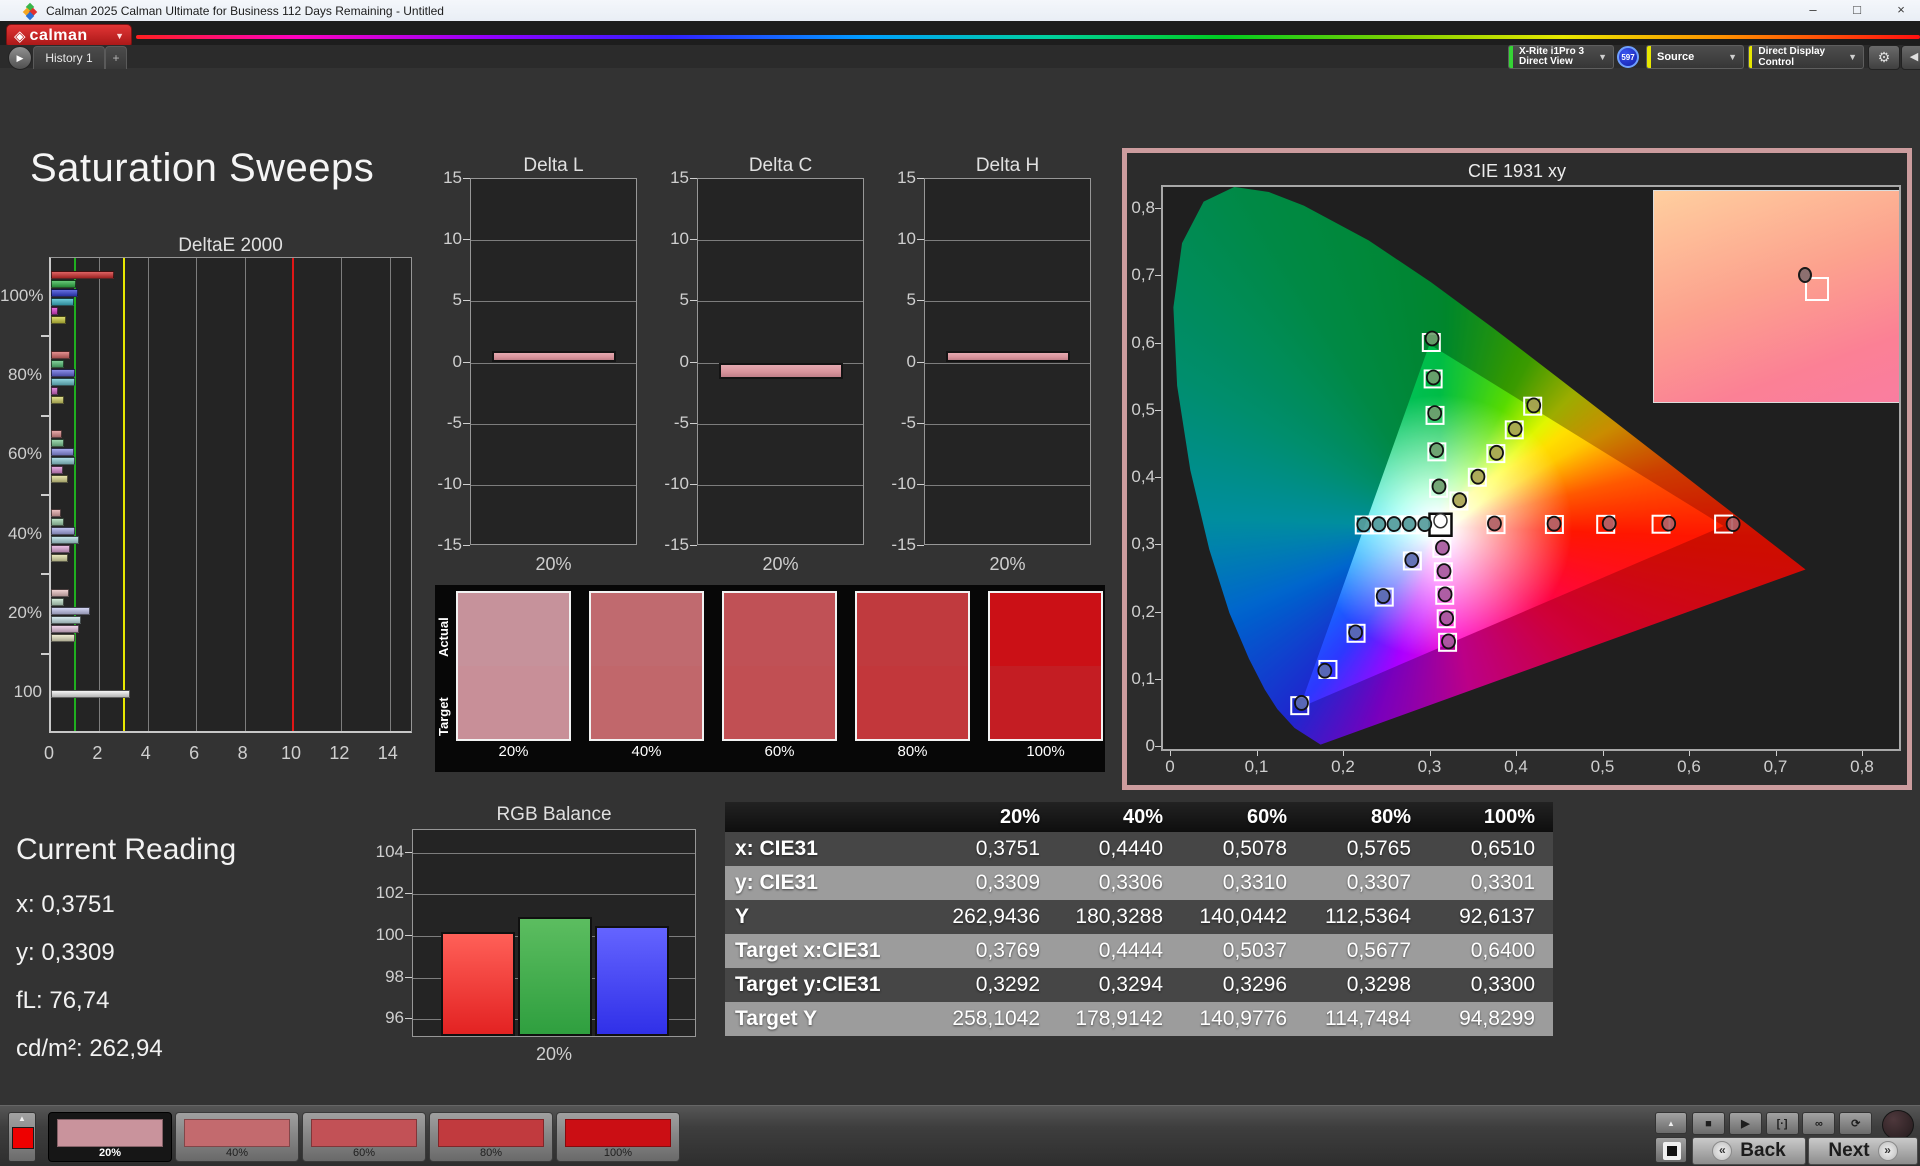 The image size is (1920, 1166). I want to click on minimize-icon: –, so click(1813, 10).